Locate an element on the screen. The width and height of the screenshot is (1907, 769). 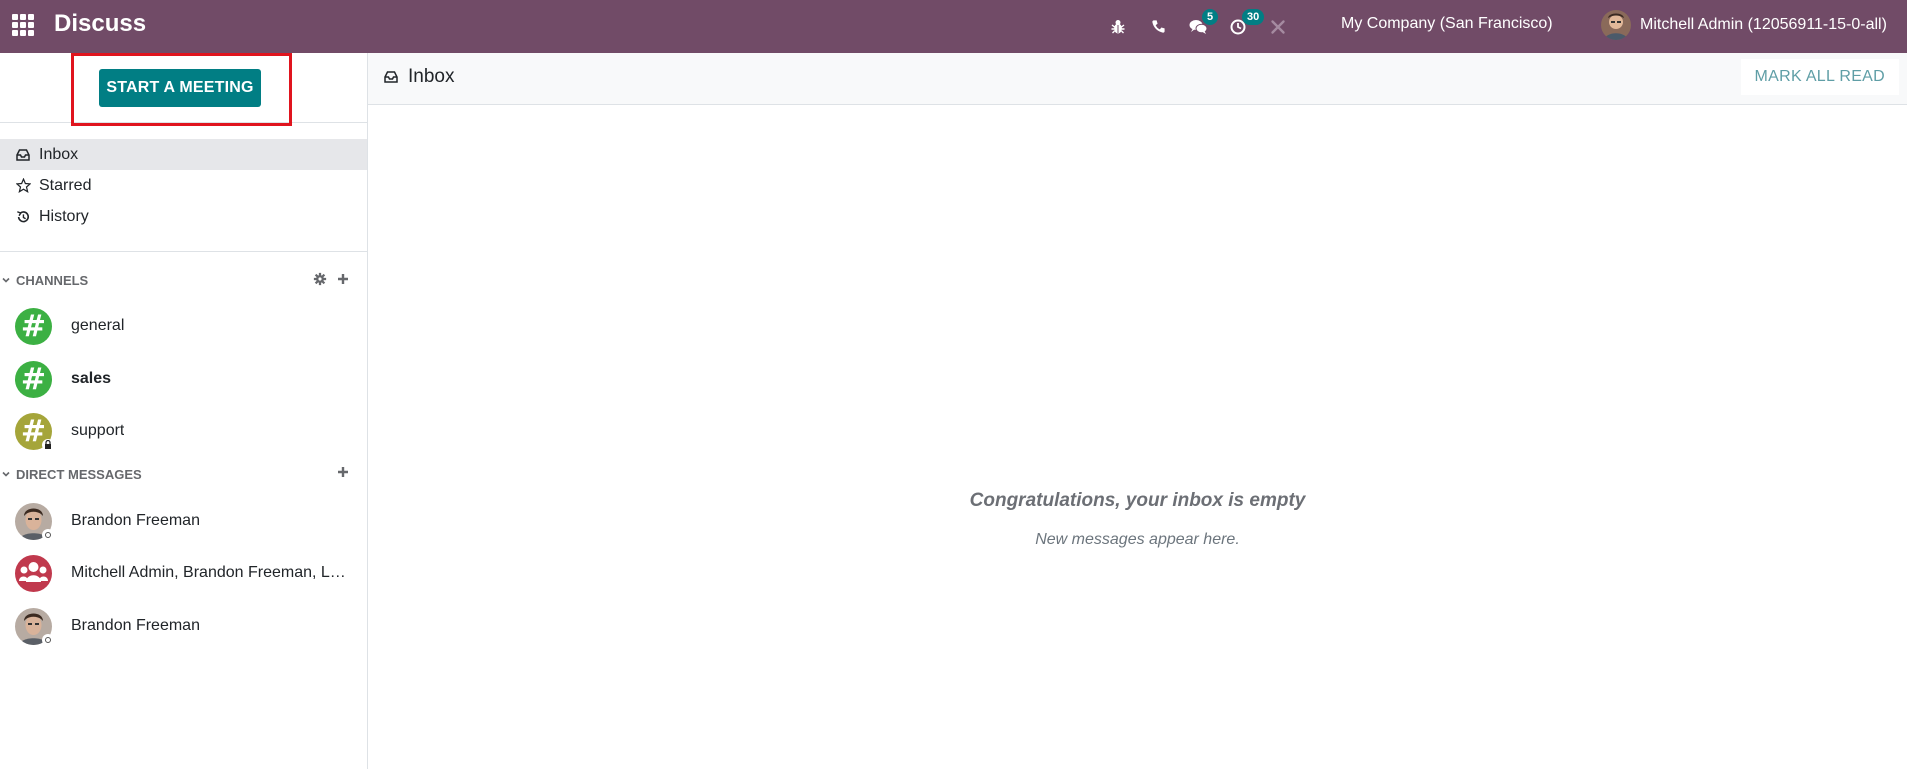
channel-name: sales is located at coordinates (91, 378).